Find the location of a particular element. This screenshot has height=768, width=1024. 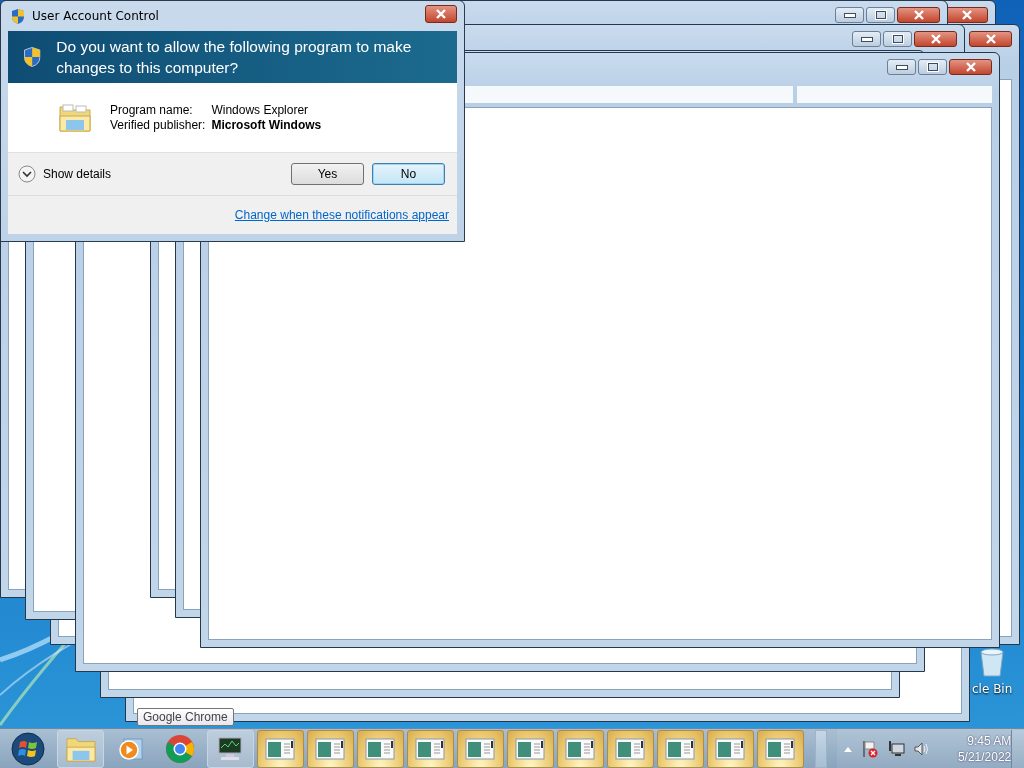

chrome-icon is located at coordinates (180, 748).